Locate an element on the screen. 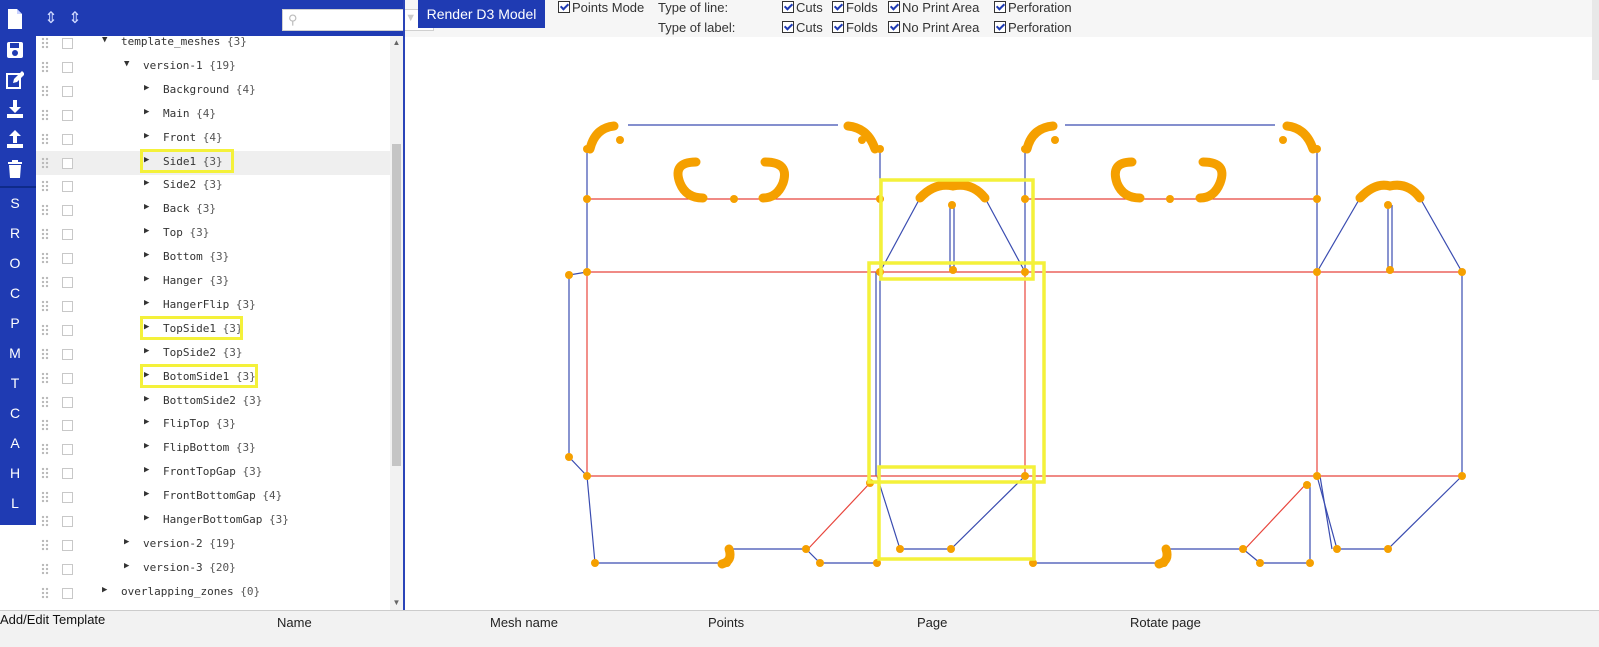 The image size is (1599, 647). collapse-all-icon: ⇕ is located at coordinates (75, 18).